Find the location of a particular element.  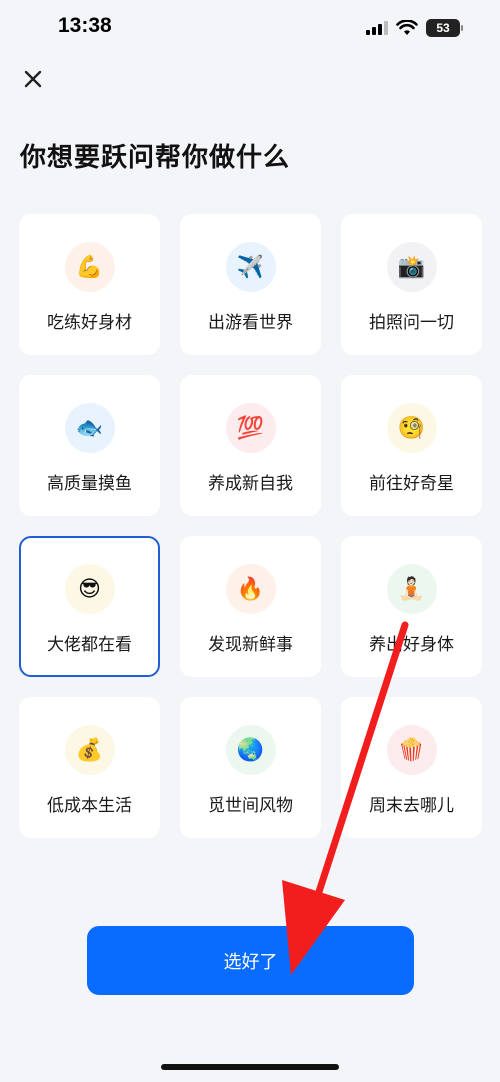

option-card: ✈️ 出游看世界 is located at coordinates (250, 284).